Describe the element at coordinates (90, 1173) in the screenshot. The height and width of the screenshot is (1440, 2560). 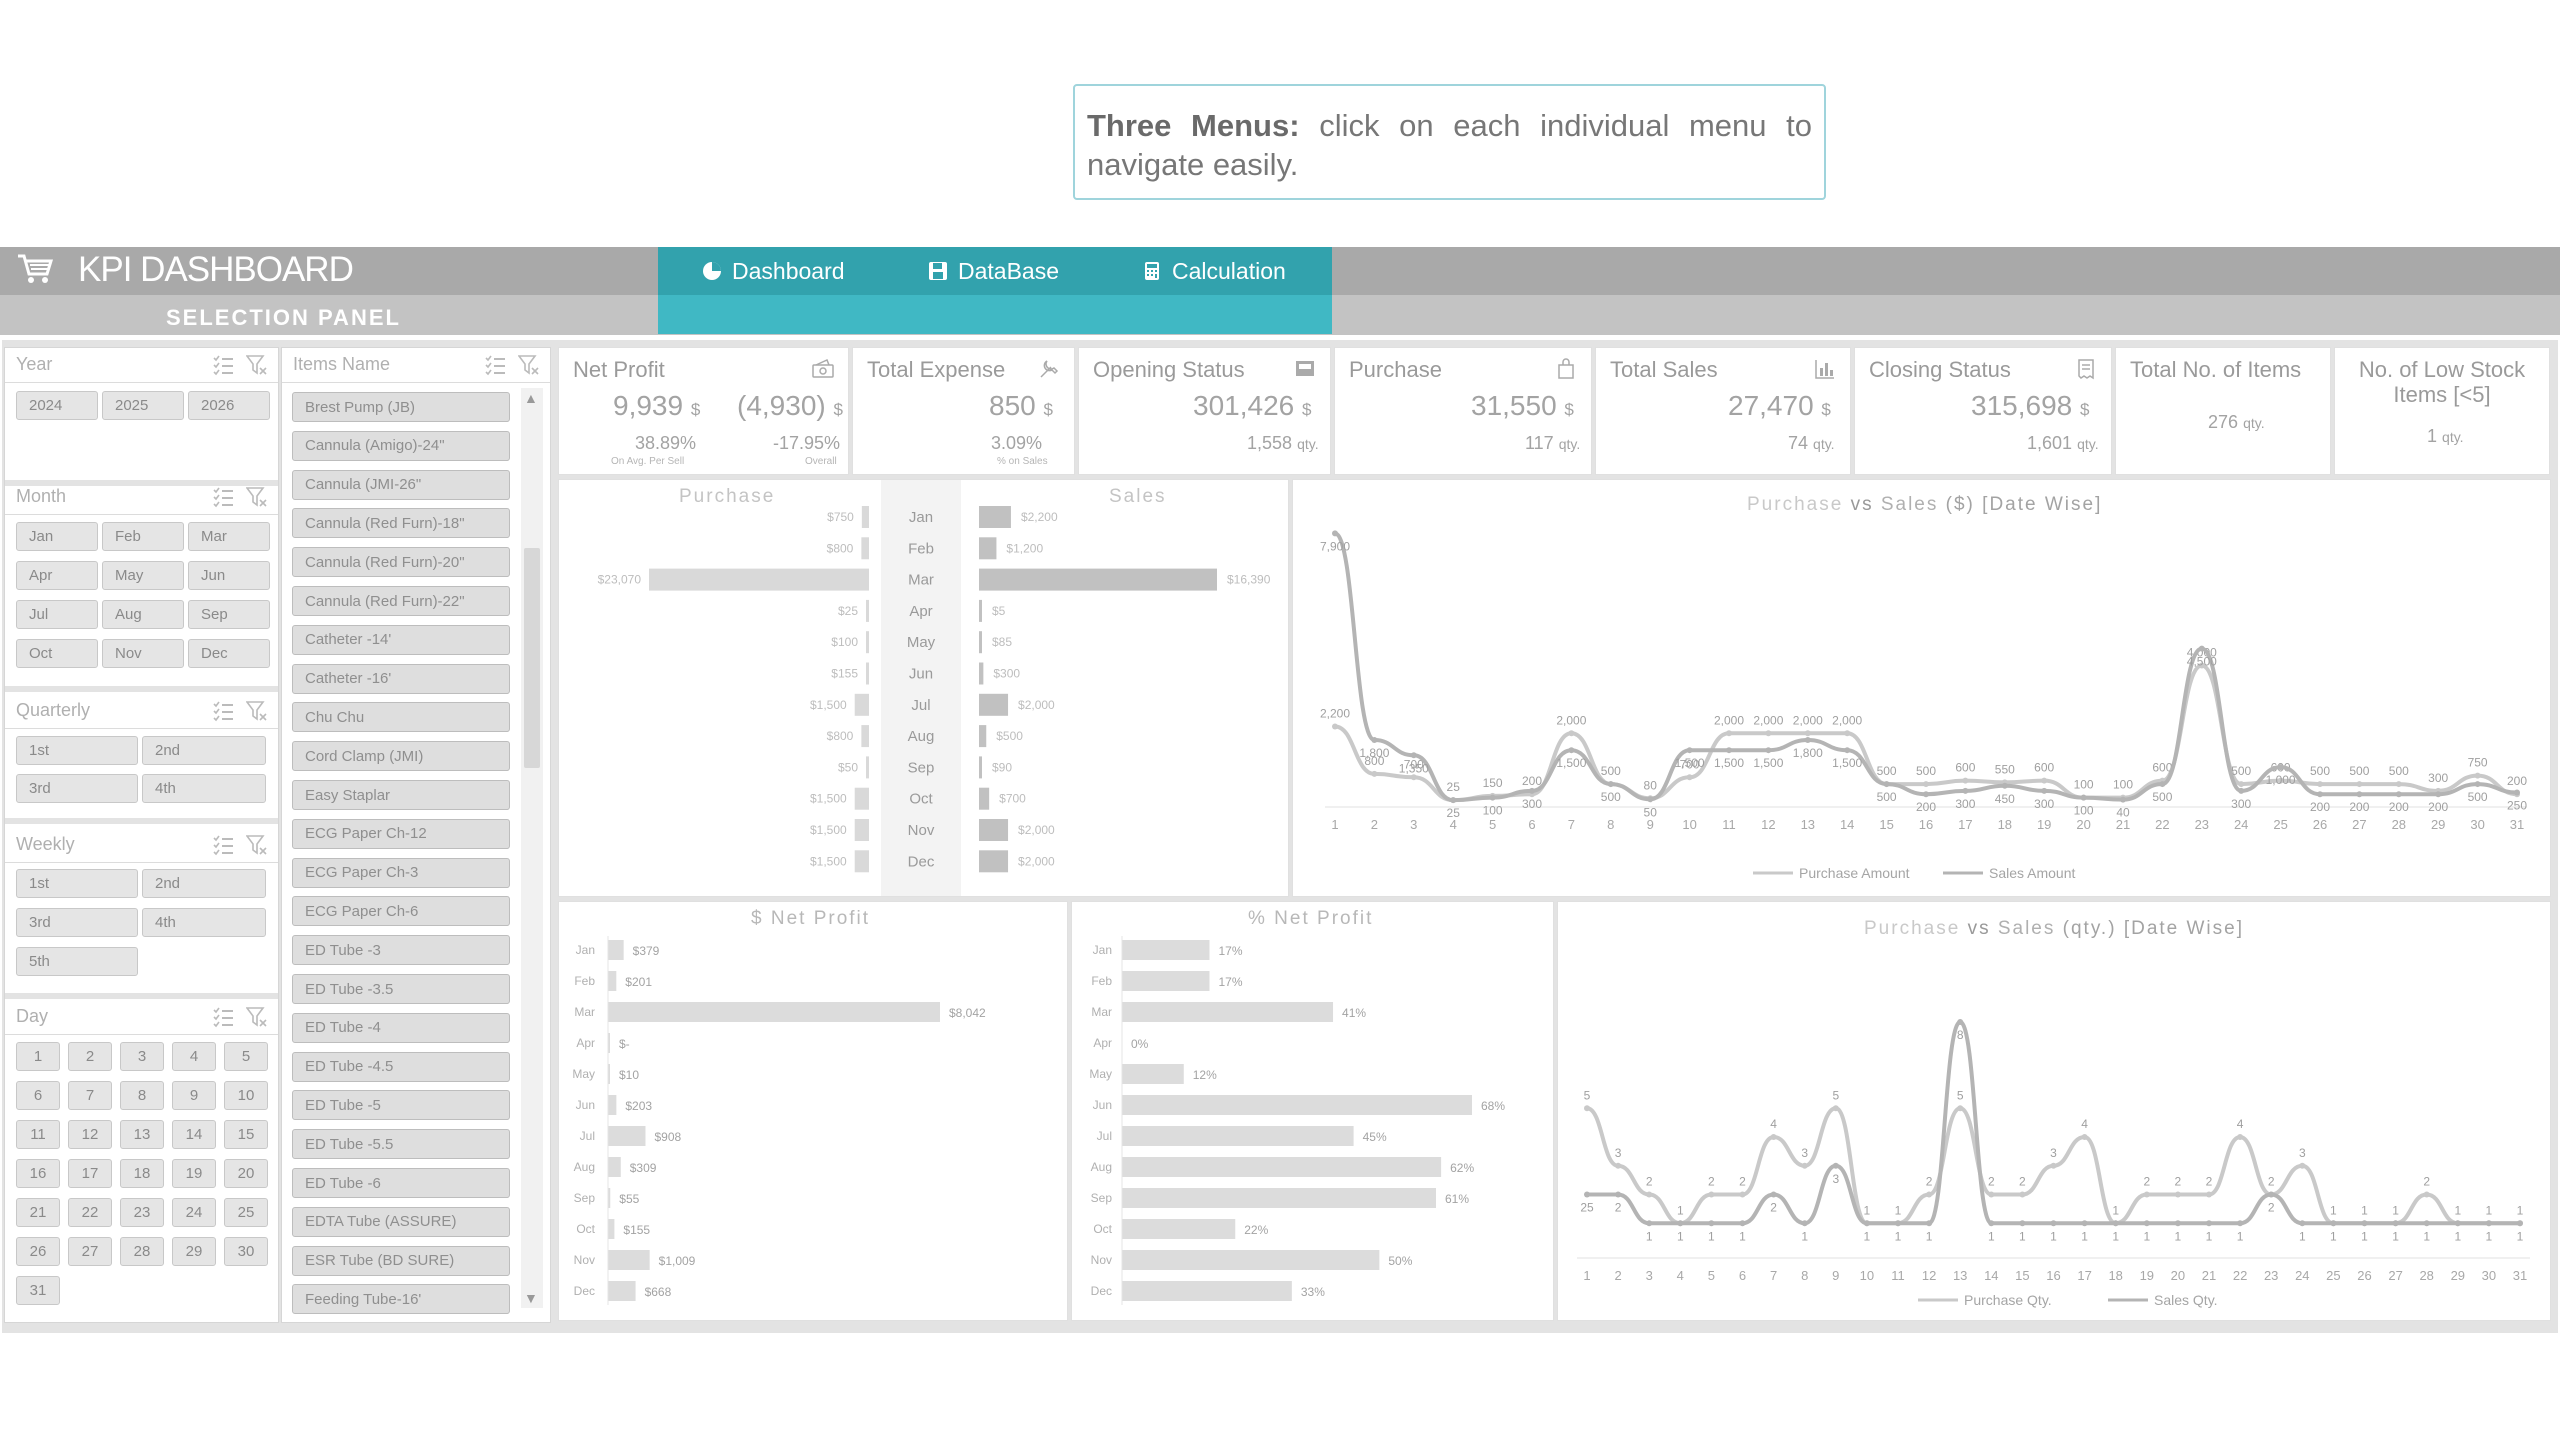
I see `day-17: 17` at that location.